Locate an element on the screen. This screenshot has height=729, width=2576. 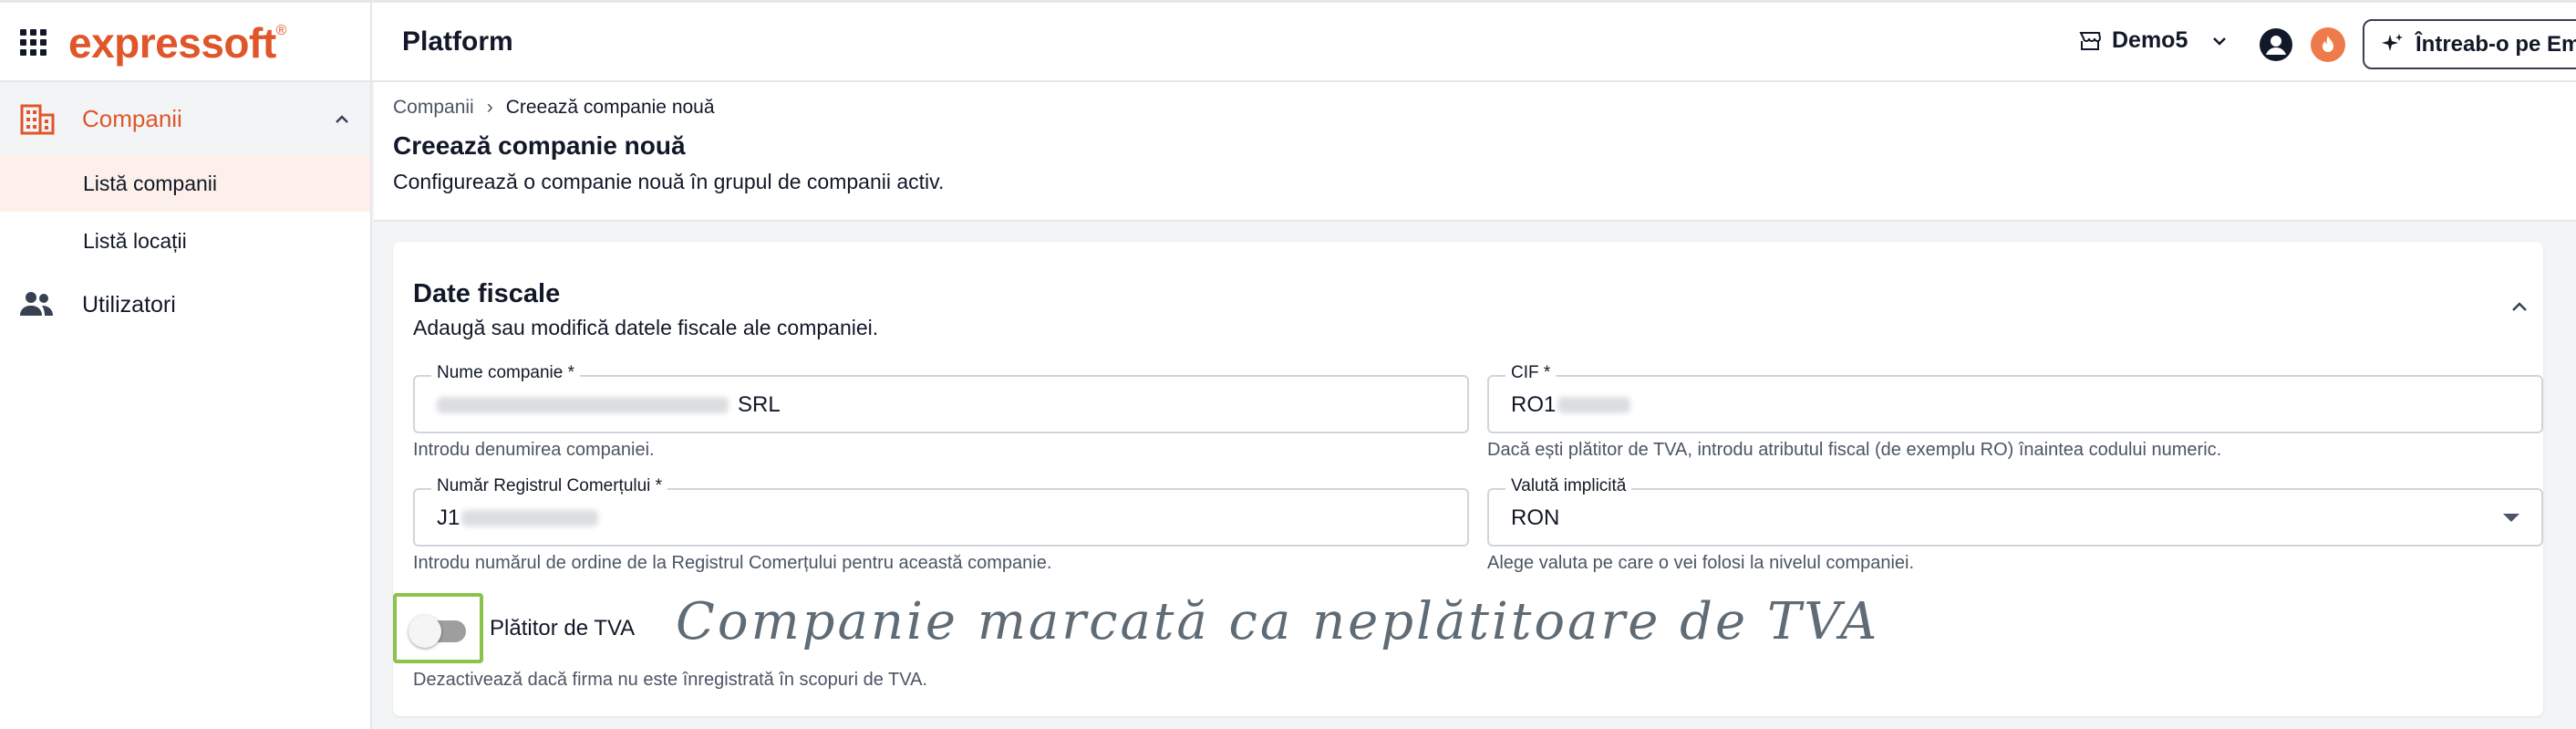
field-label: CIF * is located at coordinates (1531, 373).